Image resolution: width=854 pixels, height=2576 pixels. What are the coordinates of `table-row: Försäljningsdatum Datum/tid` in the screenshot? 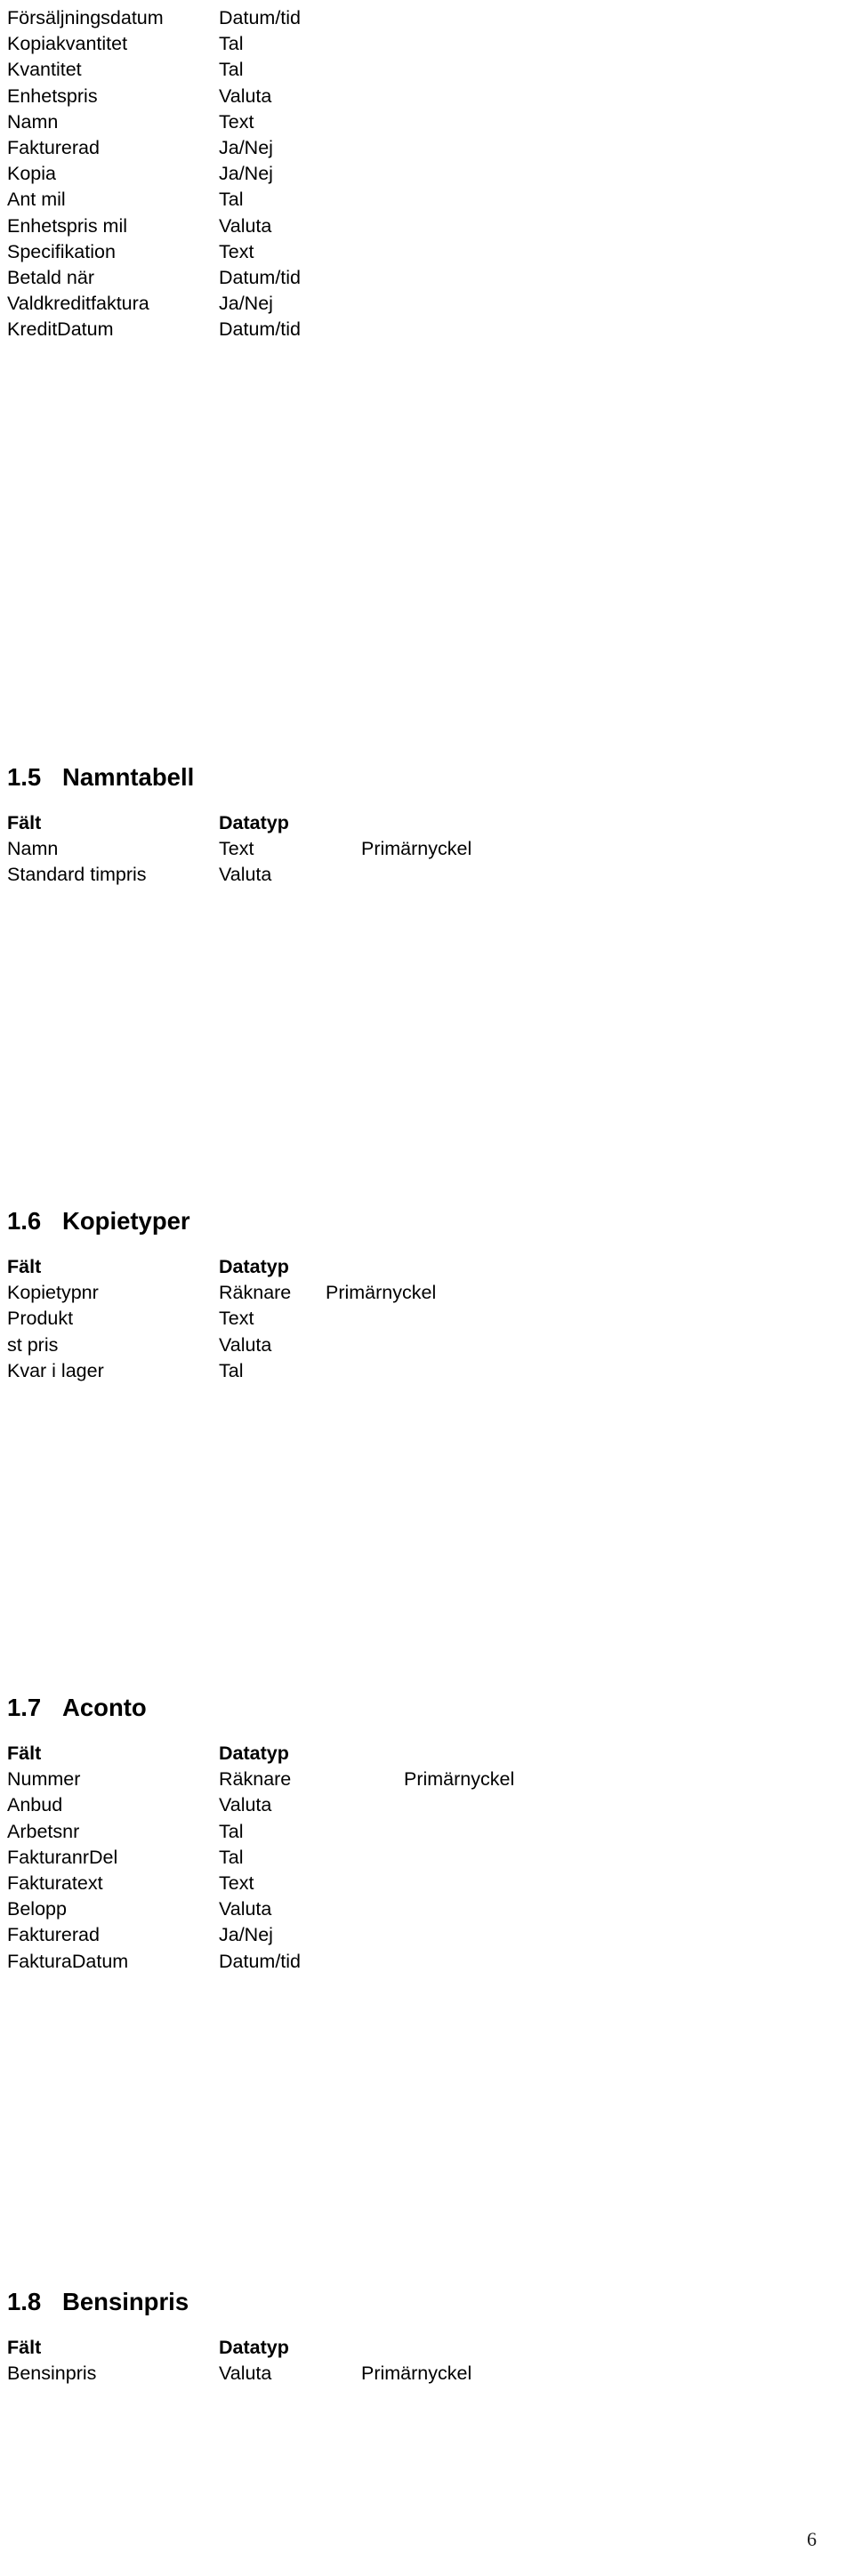 It's located at (427, 18).